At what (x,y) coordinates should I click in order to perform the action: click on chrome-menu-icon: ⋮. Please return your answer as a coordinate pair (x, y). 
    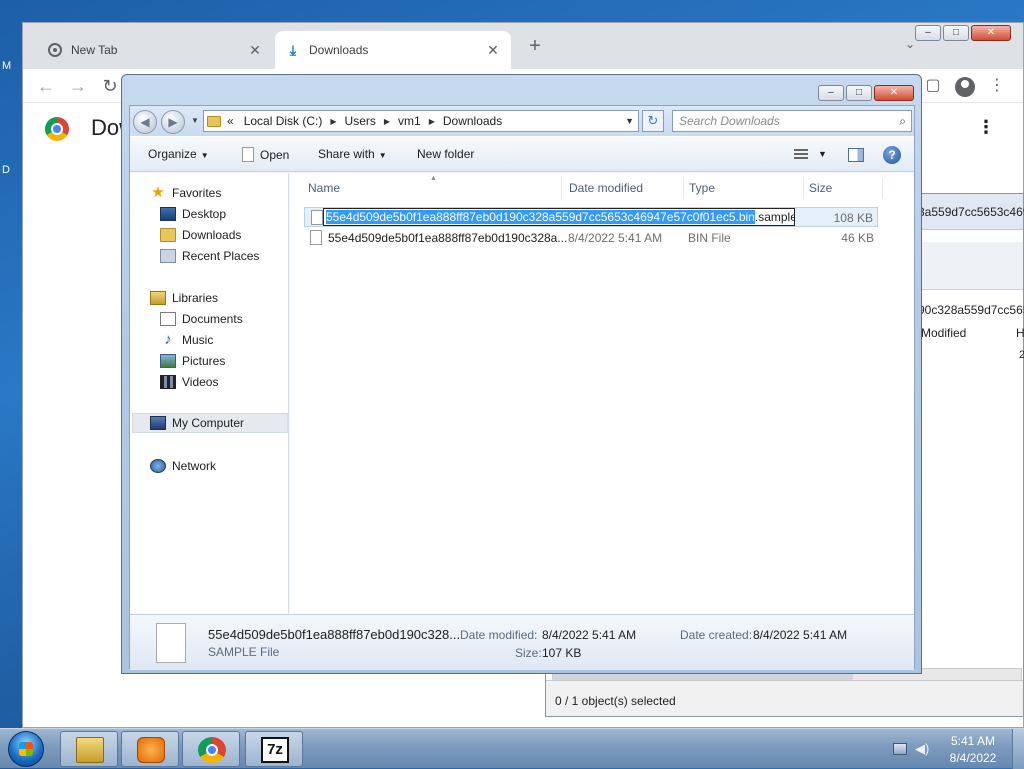
    Looking at the image, I should click on (997, 86).